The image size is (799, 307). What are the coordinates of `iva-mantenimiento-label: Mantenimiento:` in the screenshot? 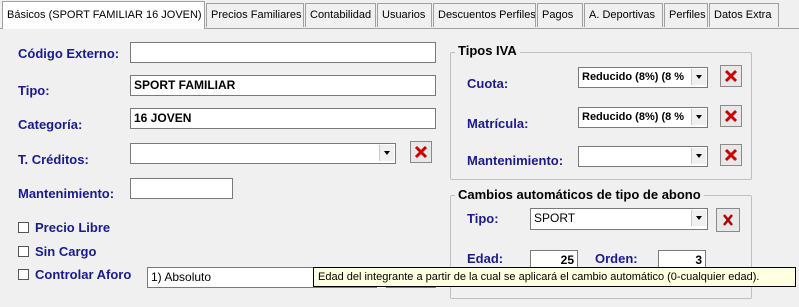 It's located at (515, 160).